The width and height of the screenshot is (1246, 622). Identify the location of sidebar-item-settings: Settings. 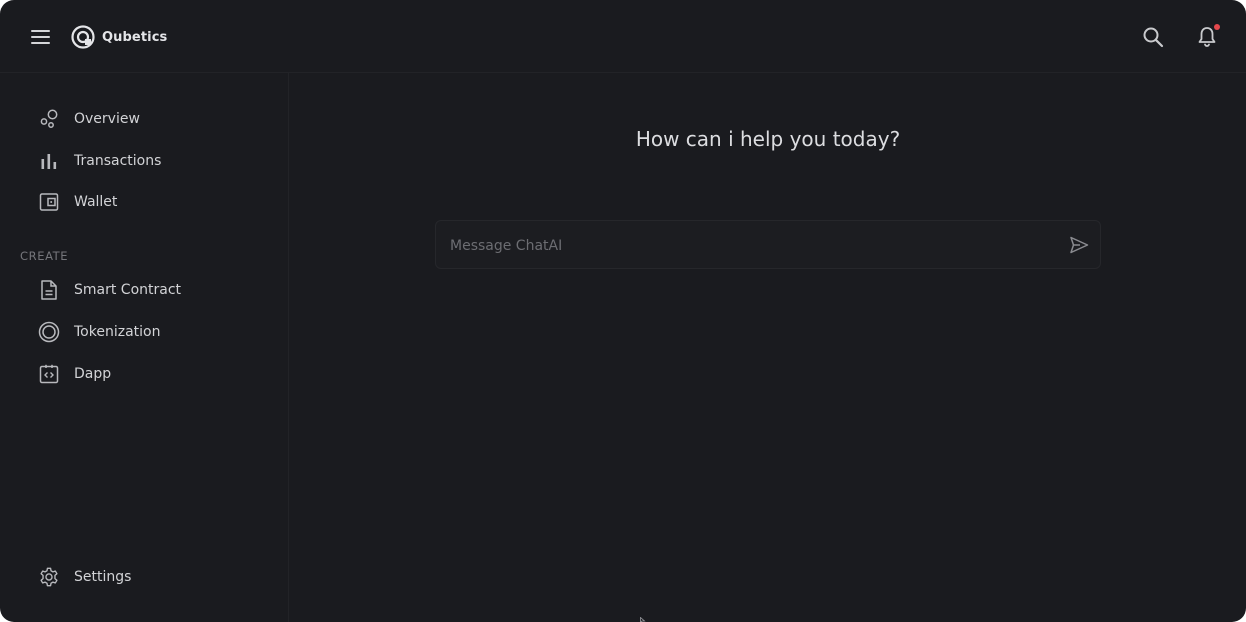
(84, 577).